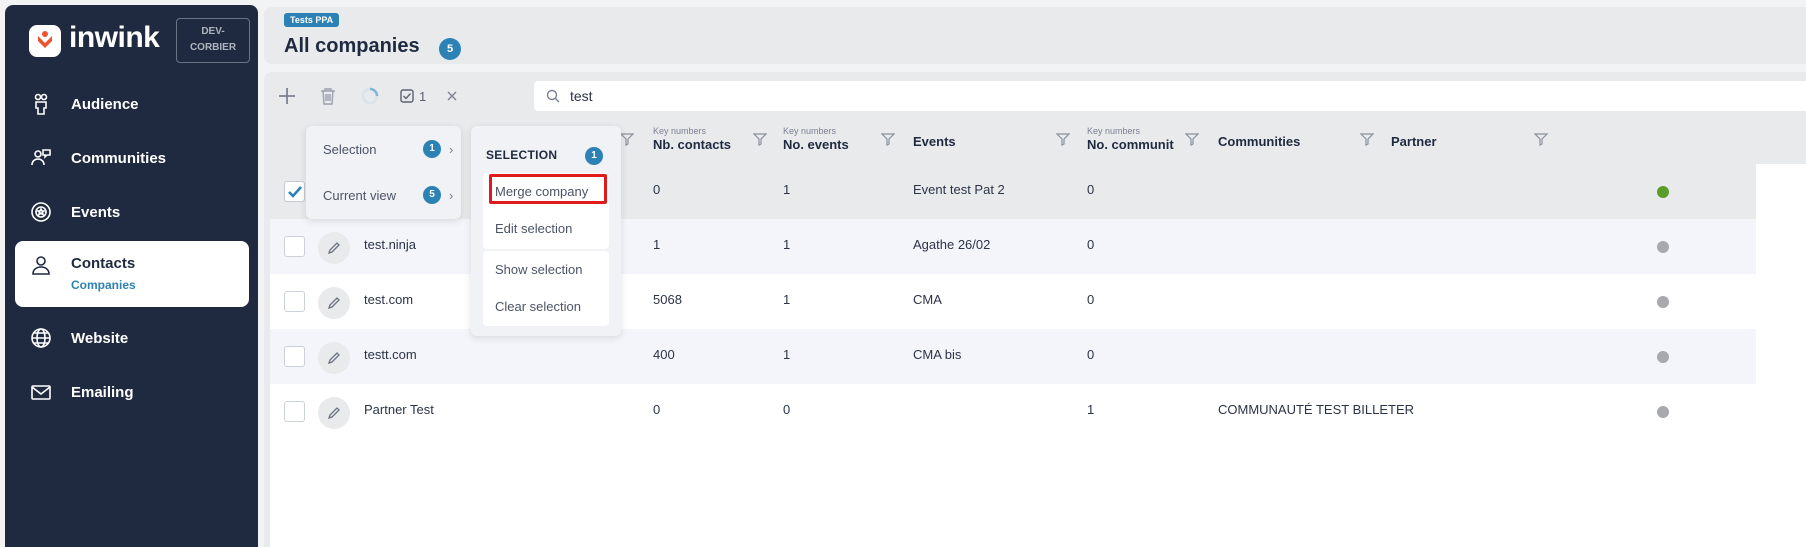  Describe the element at coordinates (959, 189) in the screenshot. I see `cell-events: Event test Pat 2` at that location.